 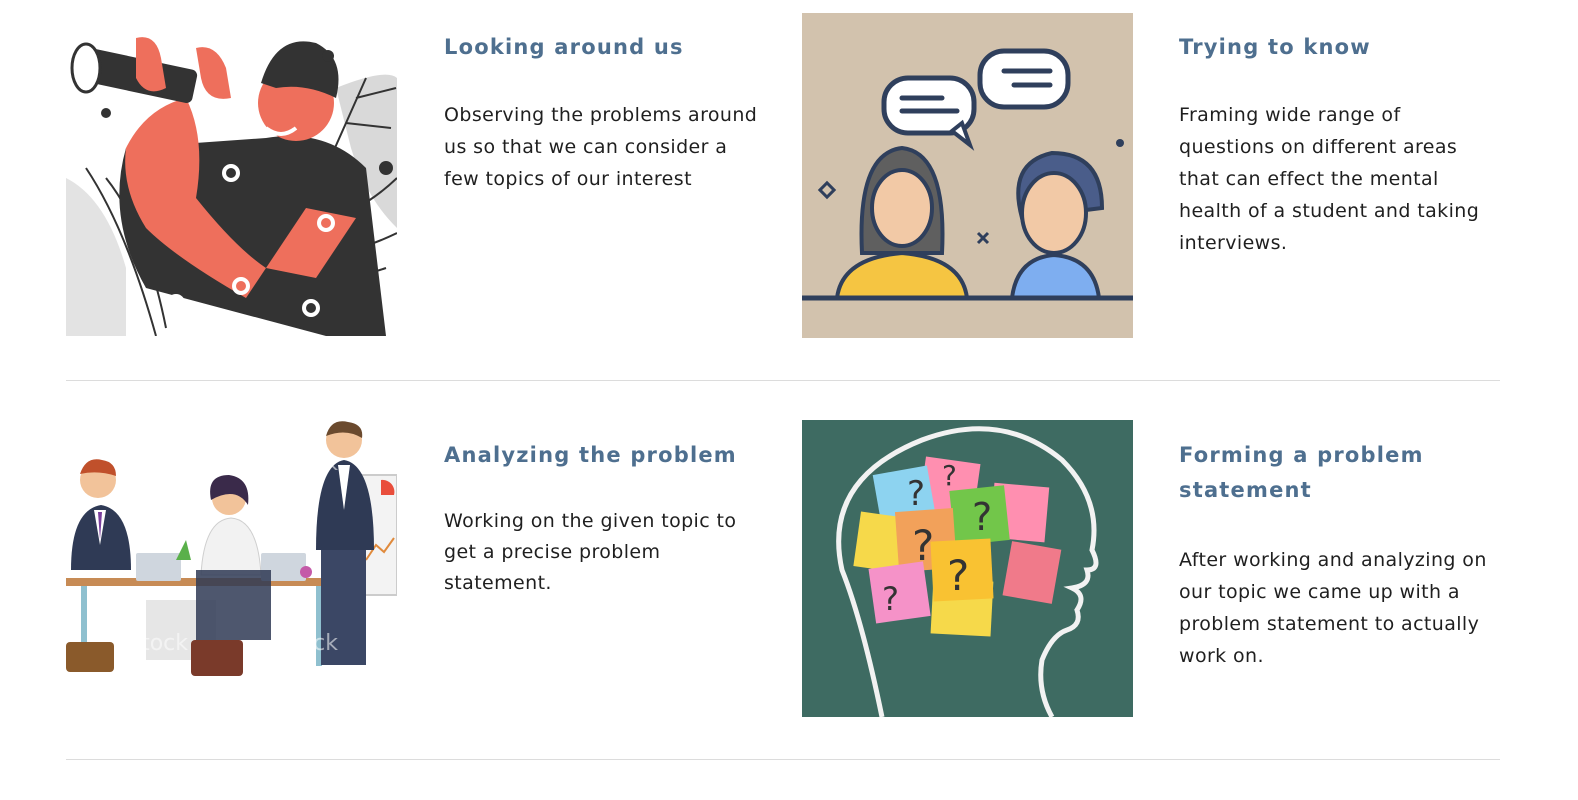 I want to click on step-title: Forming a problem statement, so click(x=1301, y=472).